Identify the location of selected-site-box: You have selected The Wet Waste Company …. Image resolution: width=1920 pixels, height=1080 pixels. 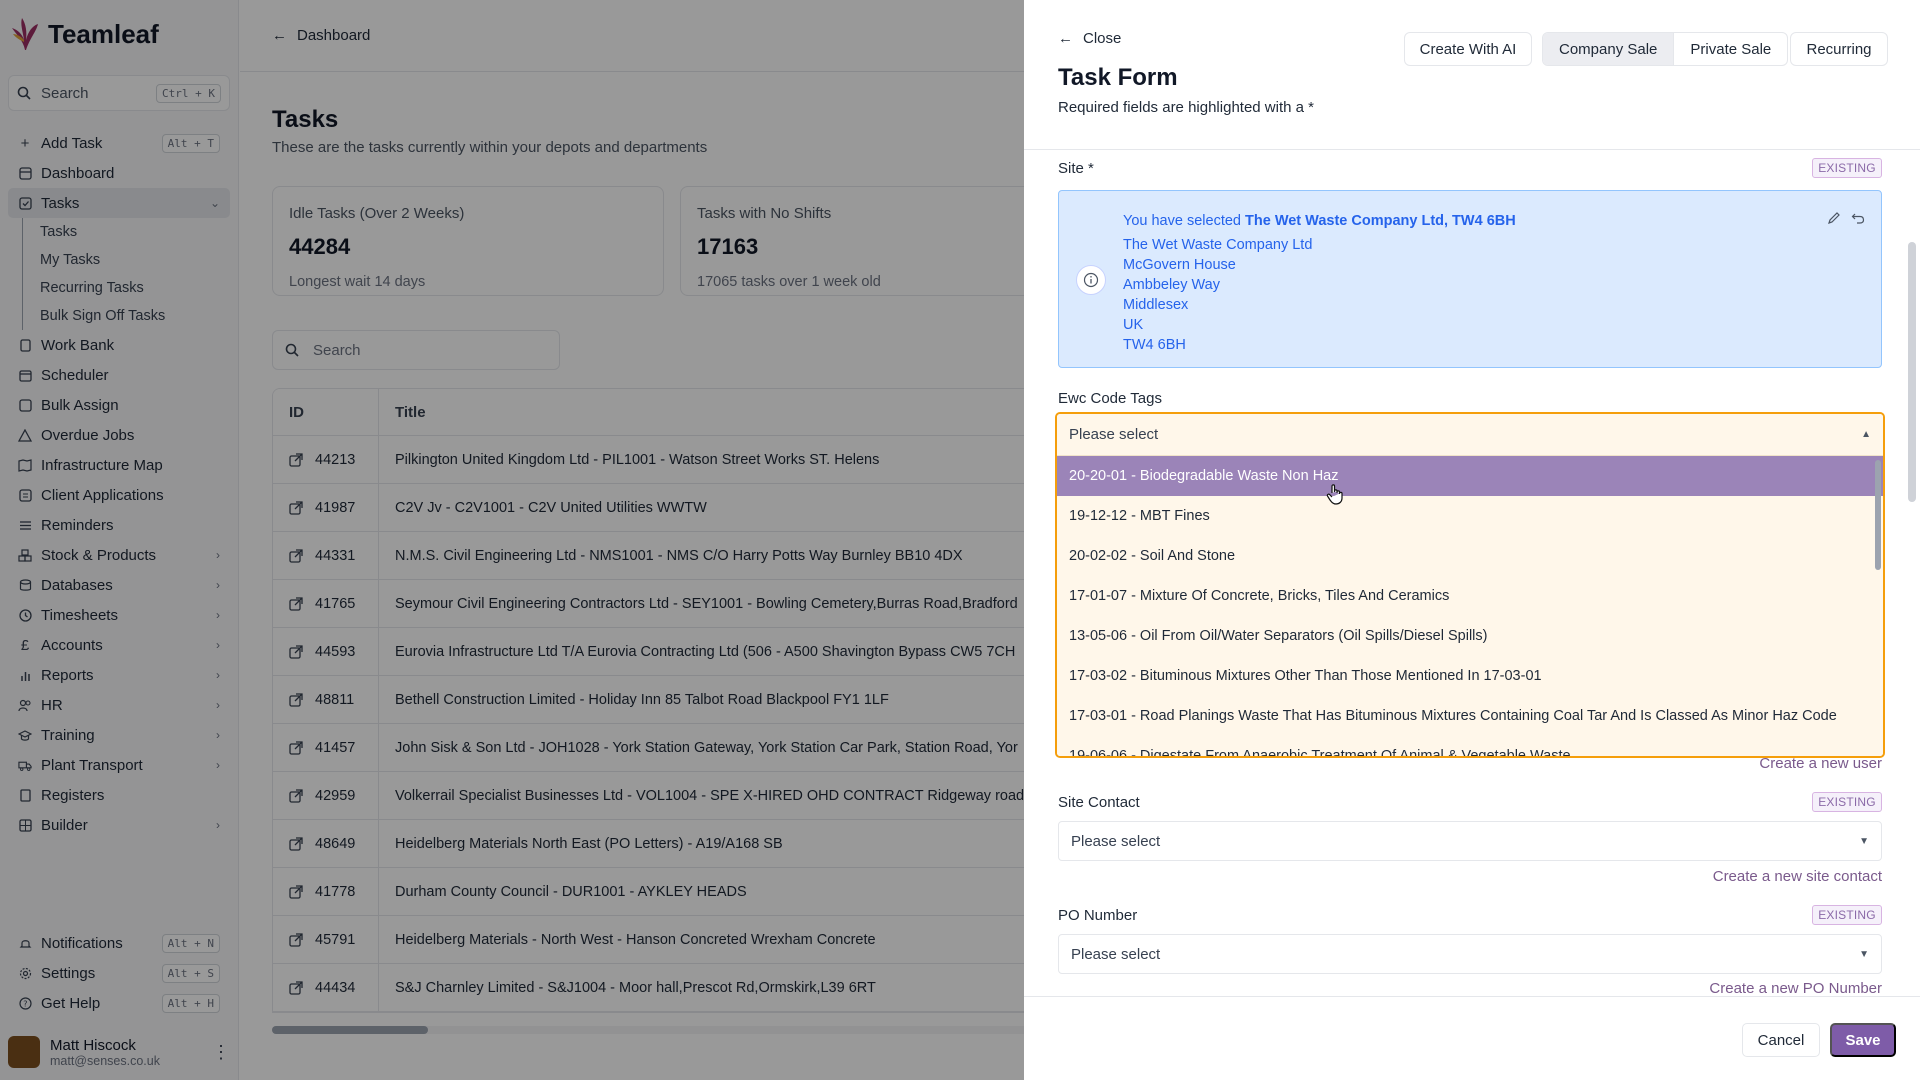
(1470, 279).